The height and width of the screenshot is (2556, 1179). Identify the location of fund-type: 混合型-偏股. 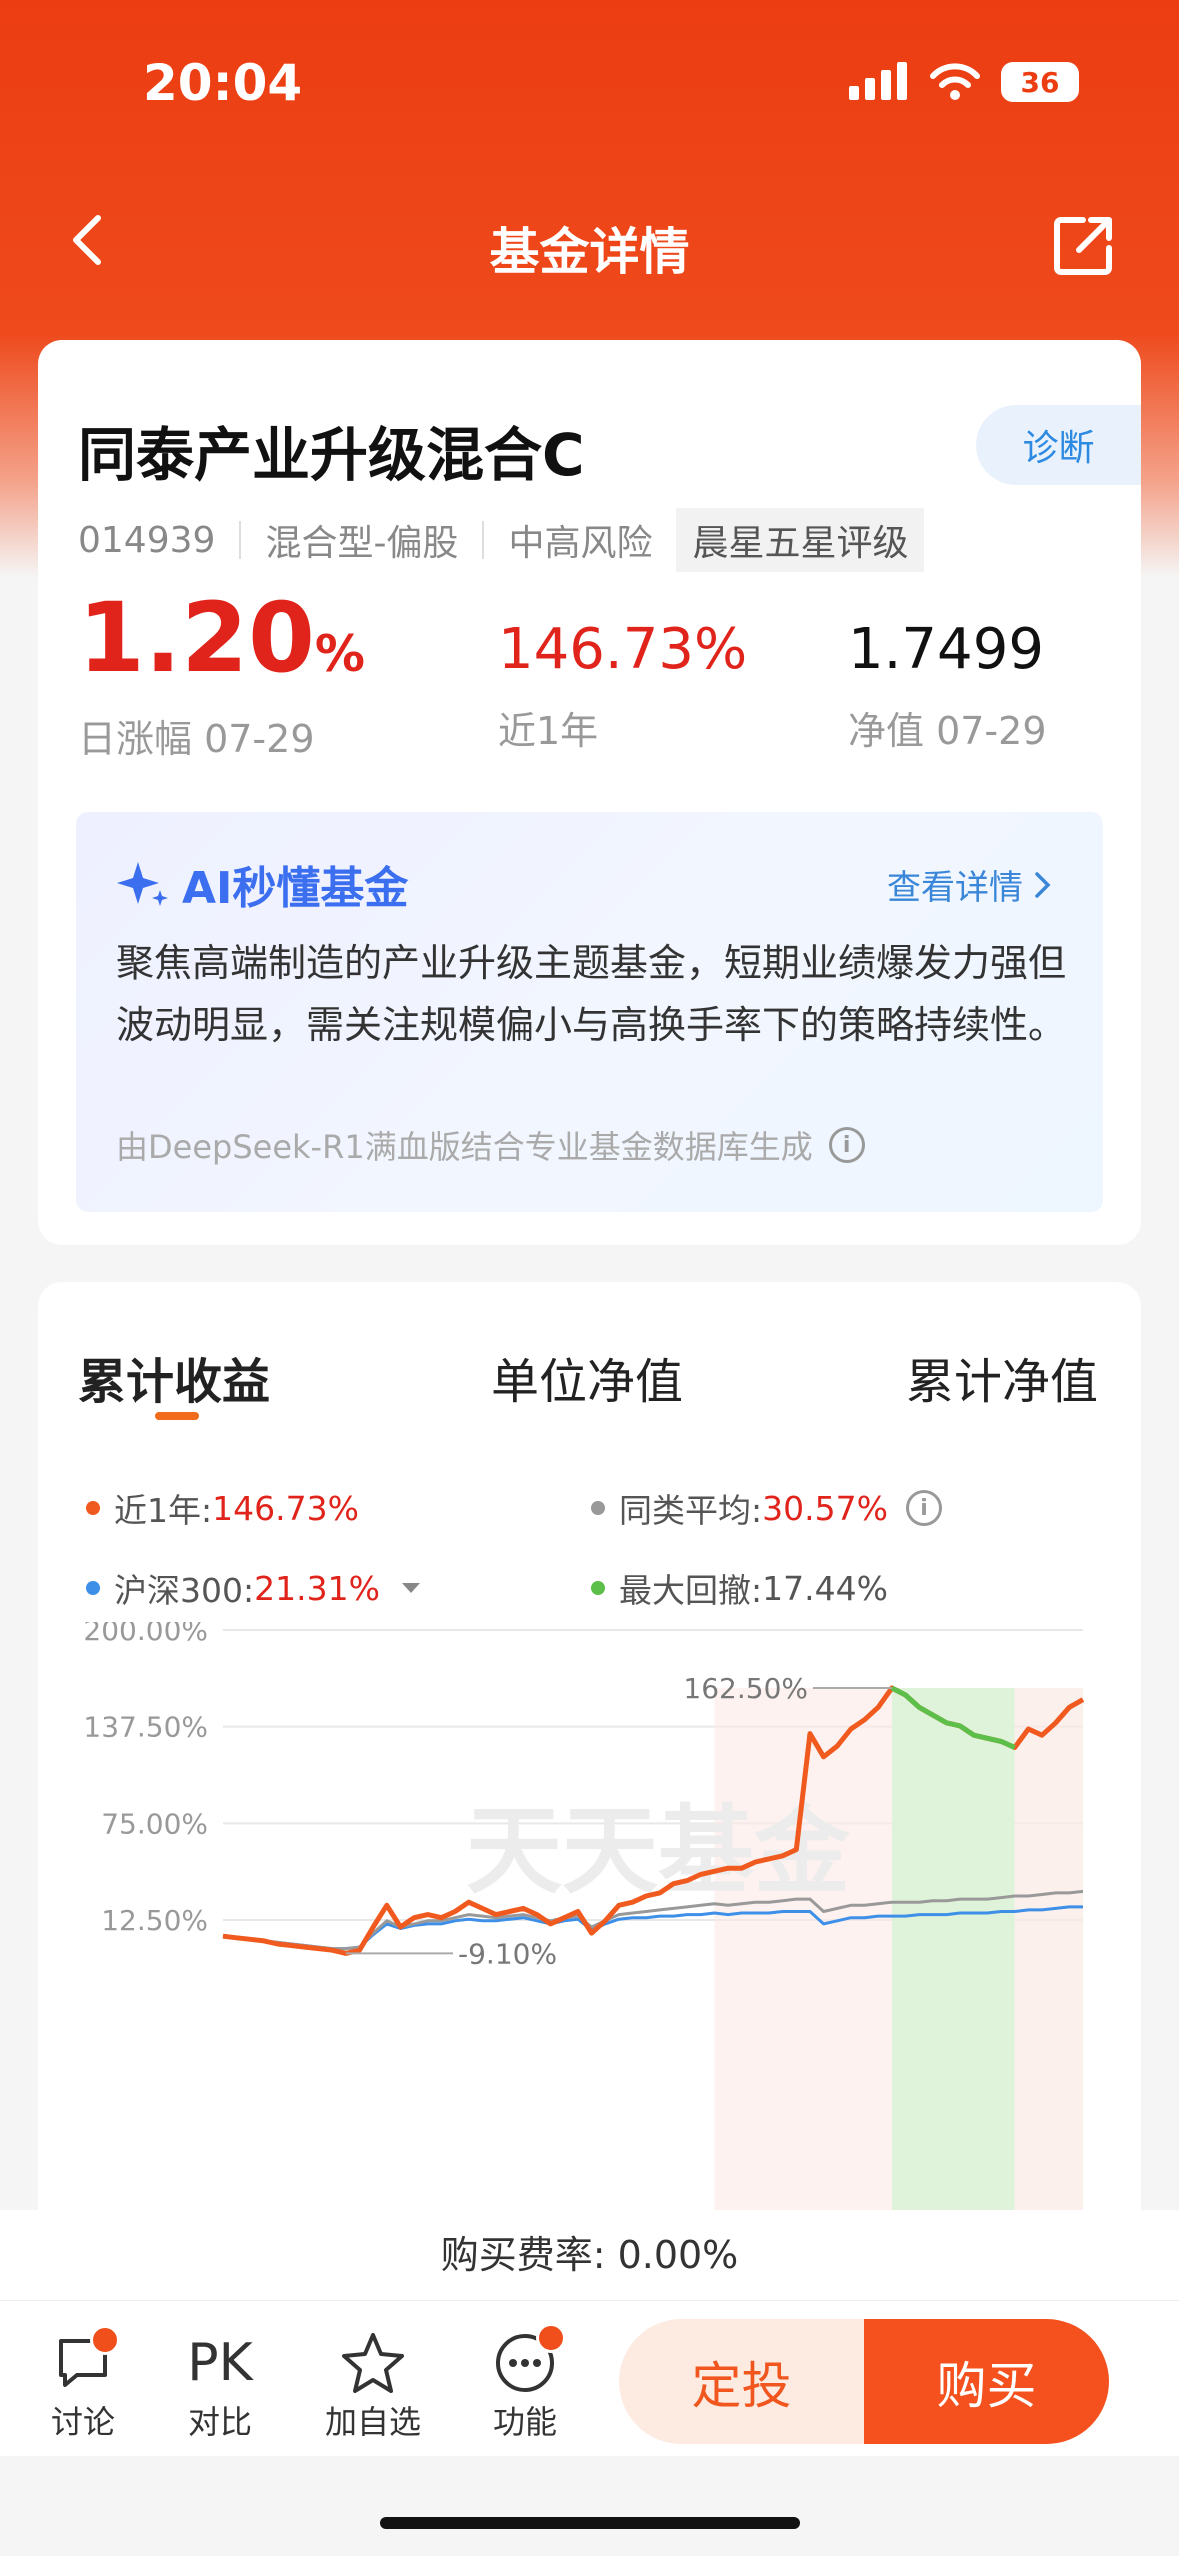
(362, 543).